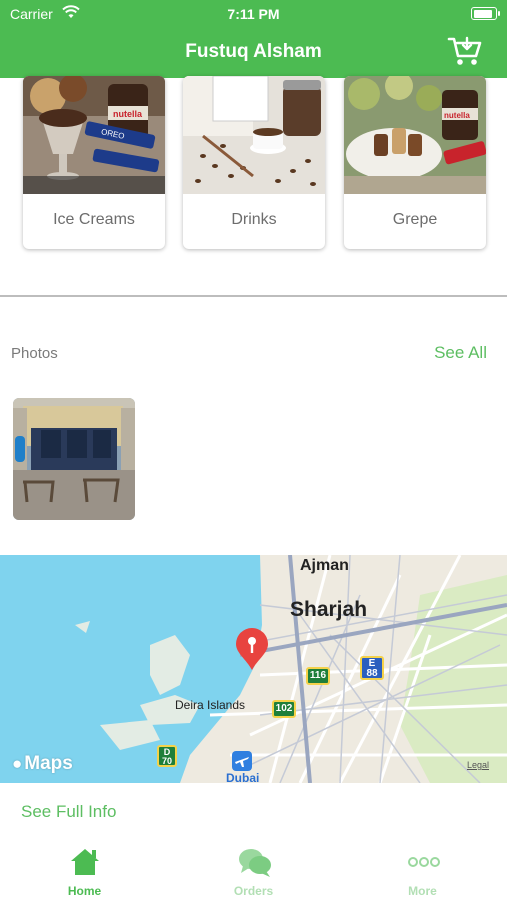 This screenshot has width=507, height=900. I want to click on category-label: Grepe, so click(415, 219).